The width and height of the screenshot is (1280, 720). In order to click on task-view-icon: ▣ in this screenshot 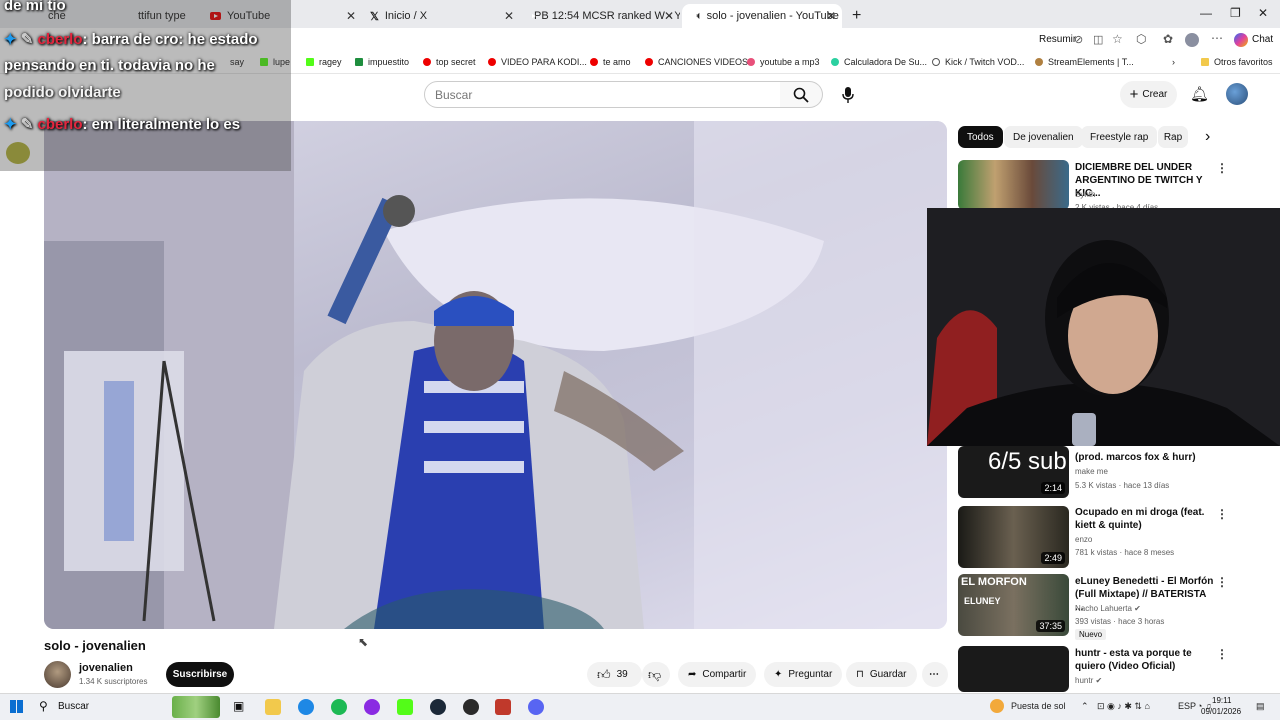, I will do `click(238, 706)`.